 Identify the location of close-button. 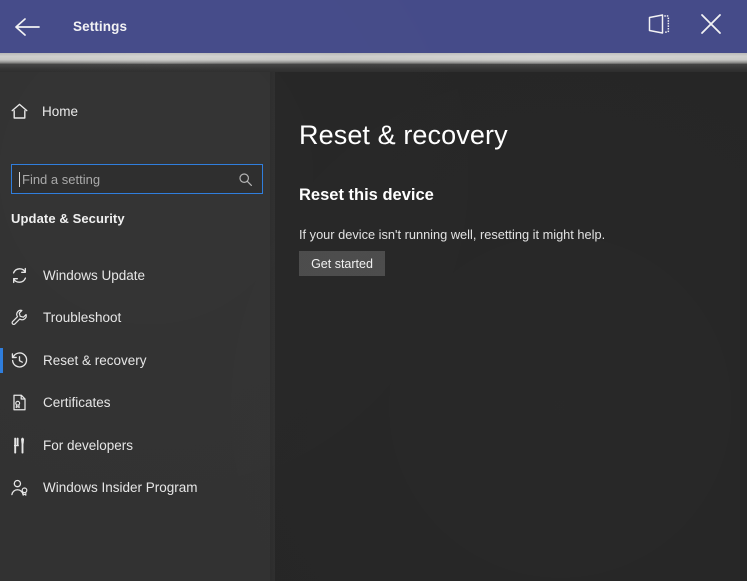
(711, 26).